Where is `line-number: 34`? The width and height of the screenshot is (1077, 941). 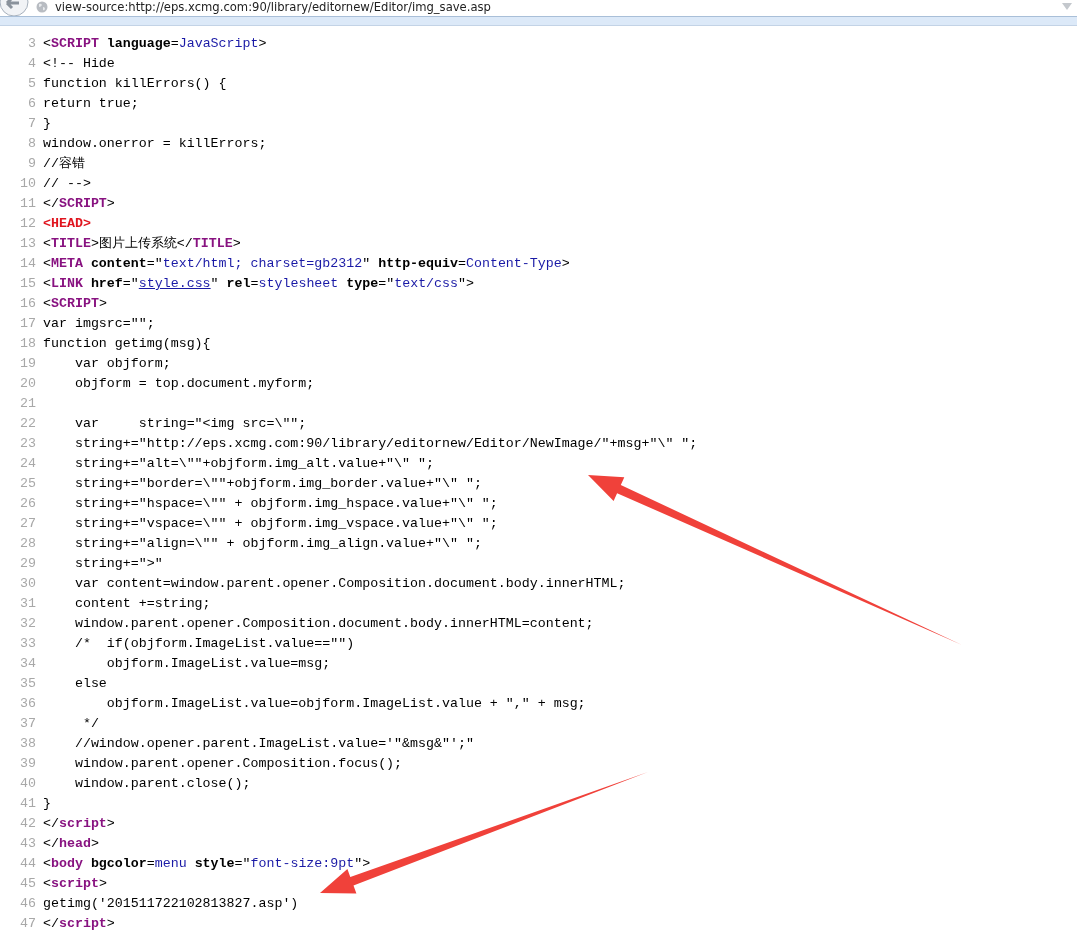
line-number: 34 is located at coordinates (28, 664).